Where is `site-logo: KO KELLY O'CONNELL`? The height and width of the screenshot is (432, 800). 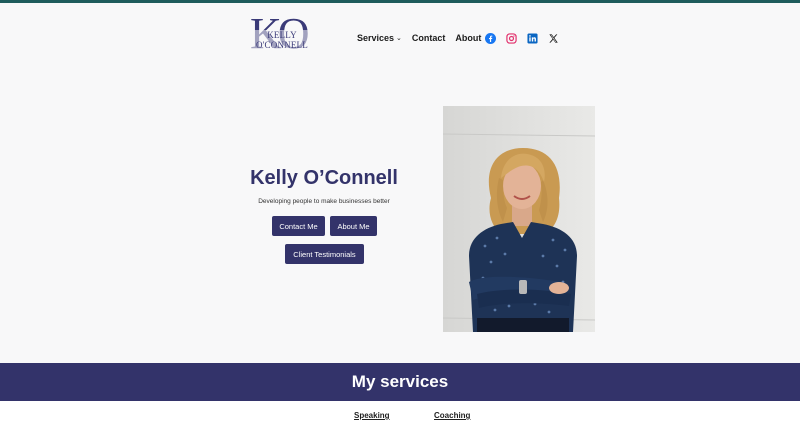 site-logo: KO KELLY O'CONNELL is located at coordinates (282, 36).